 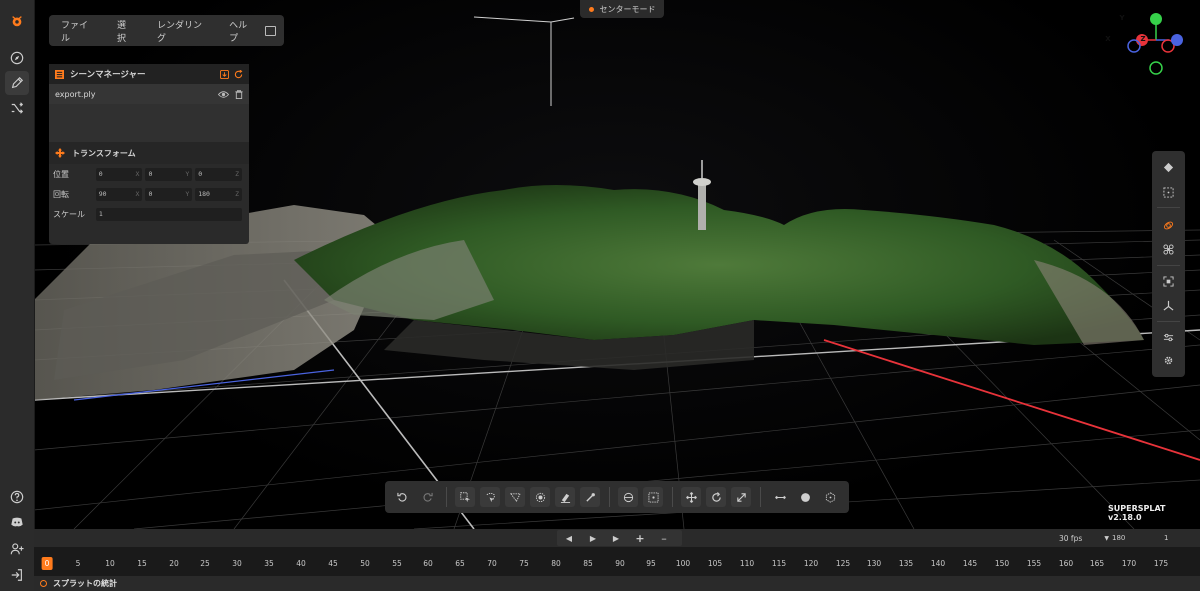 What do you see at coordinates (843, 563) in the screenshot?
I see `tick-label: 125` at bounding box center [843, 563].